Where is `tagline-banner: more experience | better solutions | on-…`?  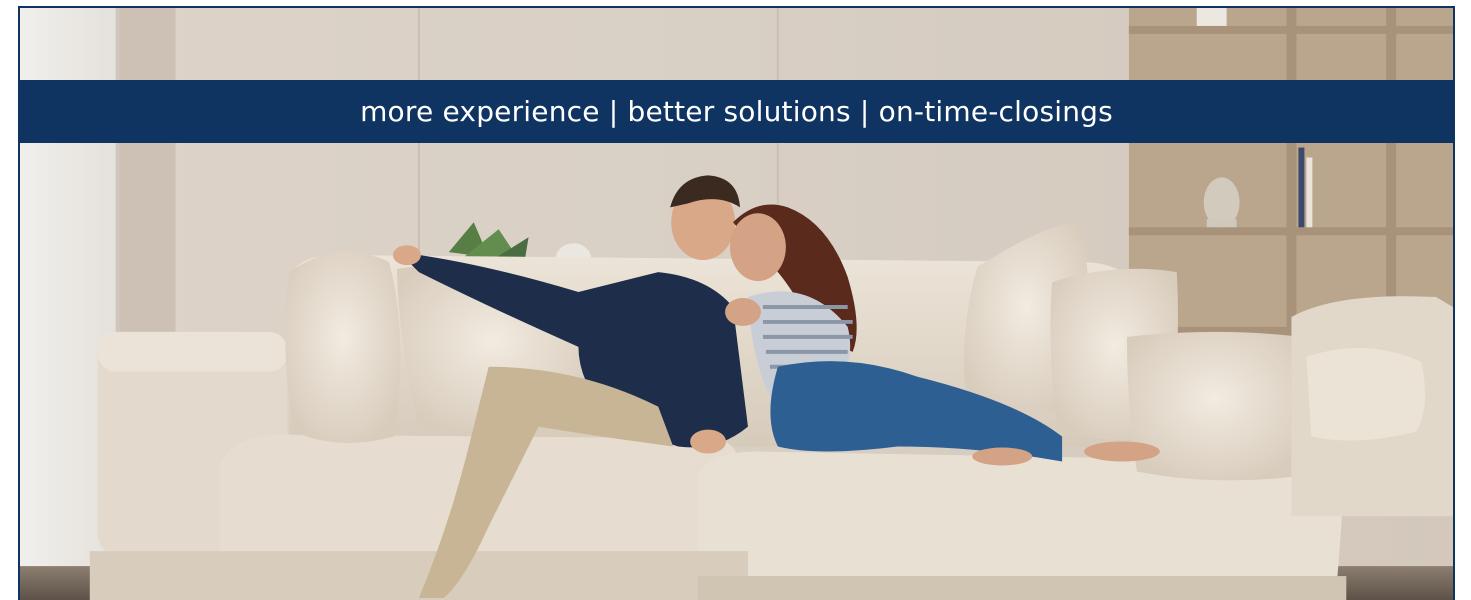 tagline-banner: more experience | better solutions | on-… is located at coordinates (736, 111).